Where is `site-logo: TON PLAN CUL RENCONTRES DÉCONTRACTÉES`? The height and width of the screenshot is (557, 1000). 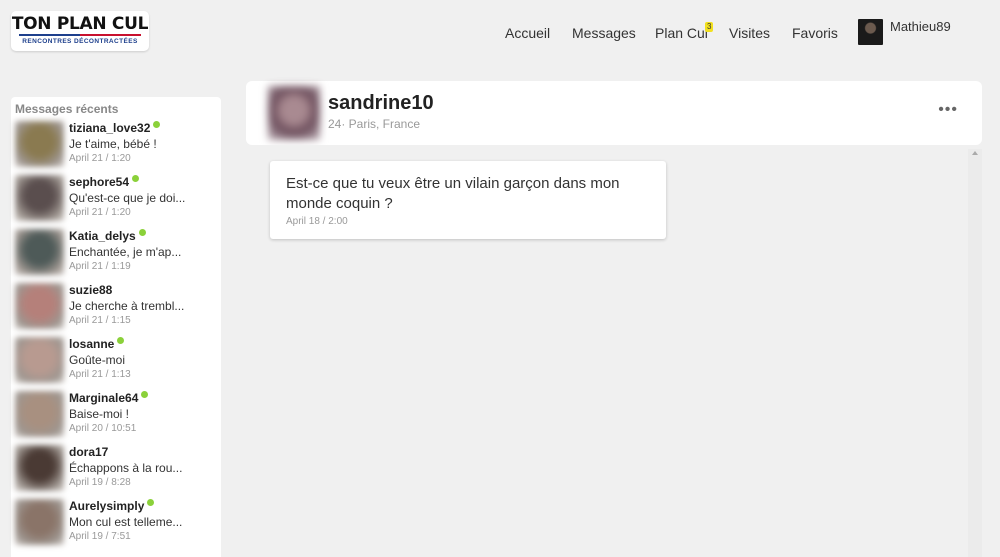 site-logo: TON PLAN CUL RENCONTRES DÉCONTRACTÉES is located at coordinates (80, 31).